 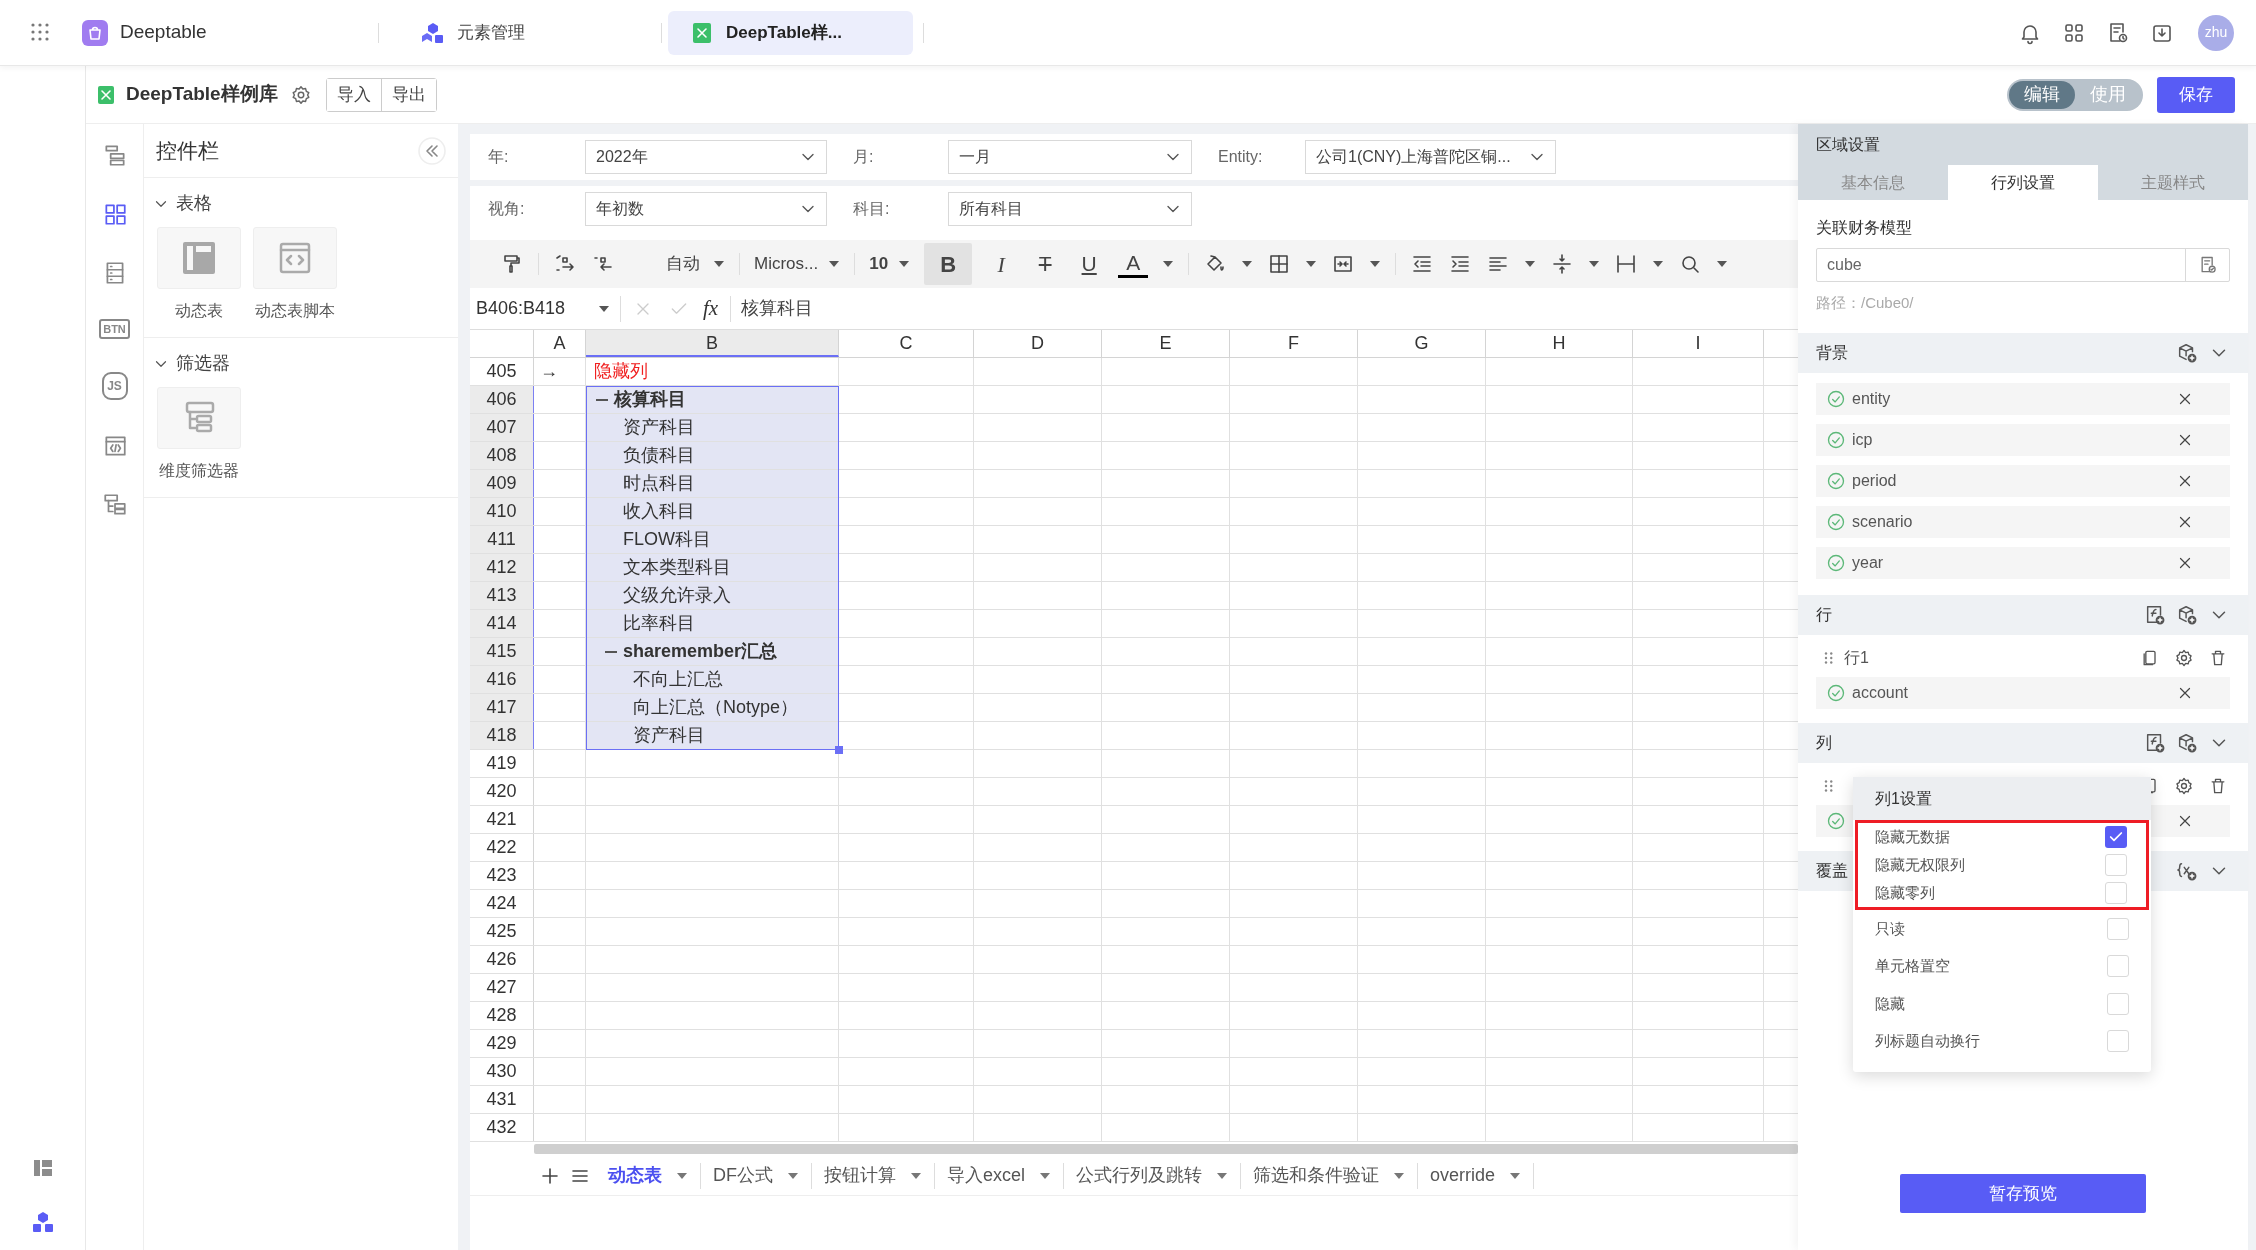 I want to click on number-format-dropdown: 自动, so click(x=683, y=264).